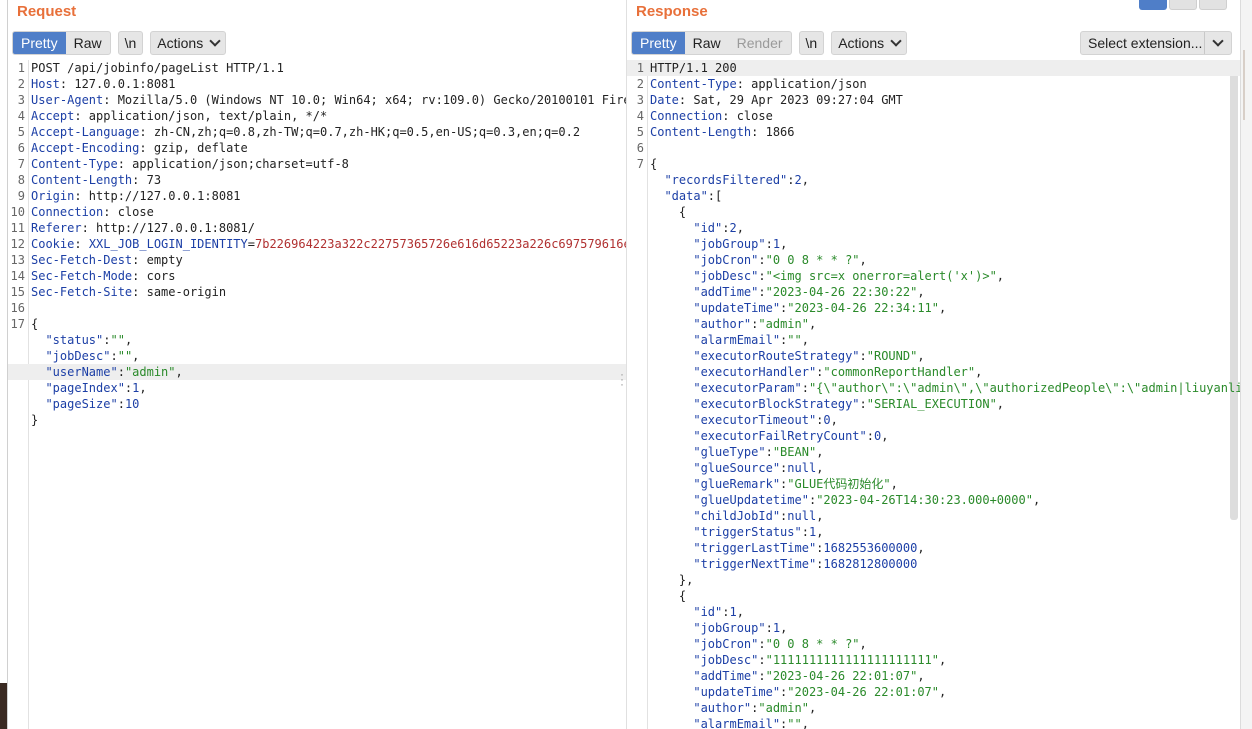  I want to click on response-code-line: 3 Date: Sat, 29 Apr 2023 09:27:04 GMT, so click(933, 100).